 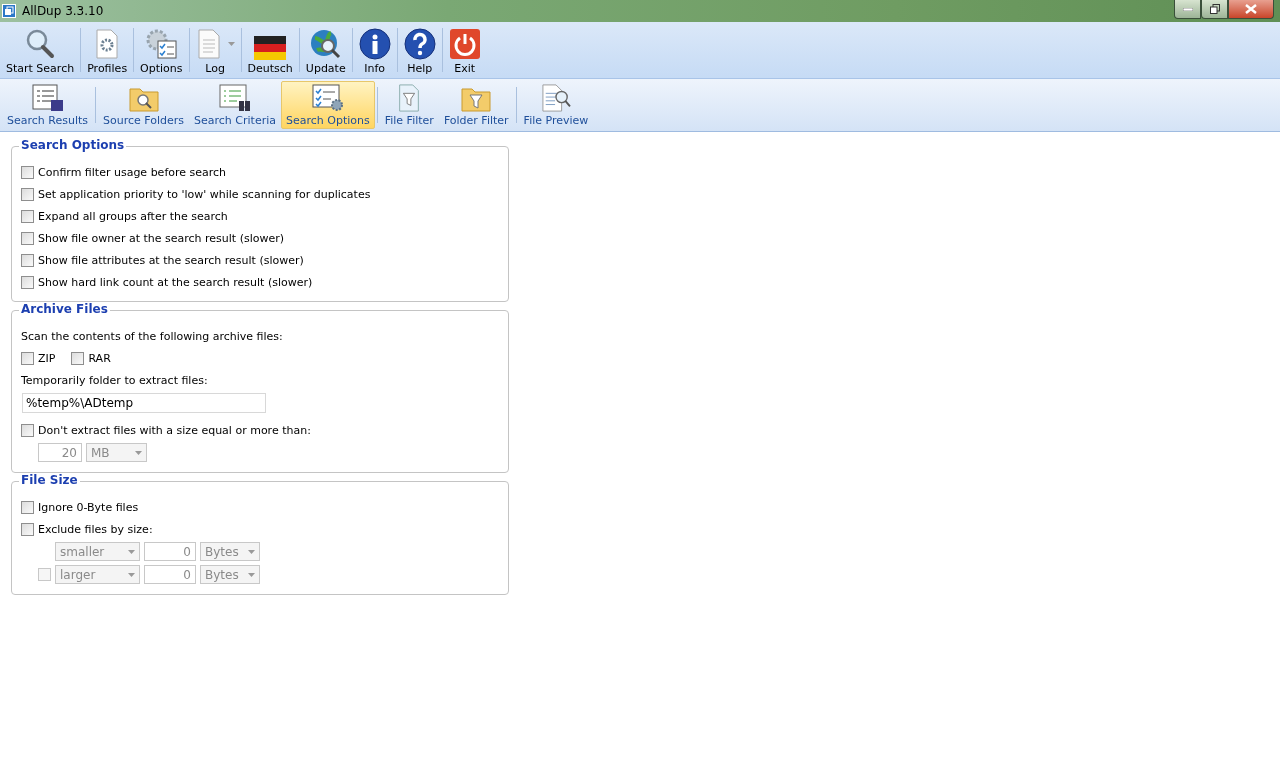 I want to click on globe-magnifier-icon, so click(x=325, y=44).